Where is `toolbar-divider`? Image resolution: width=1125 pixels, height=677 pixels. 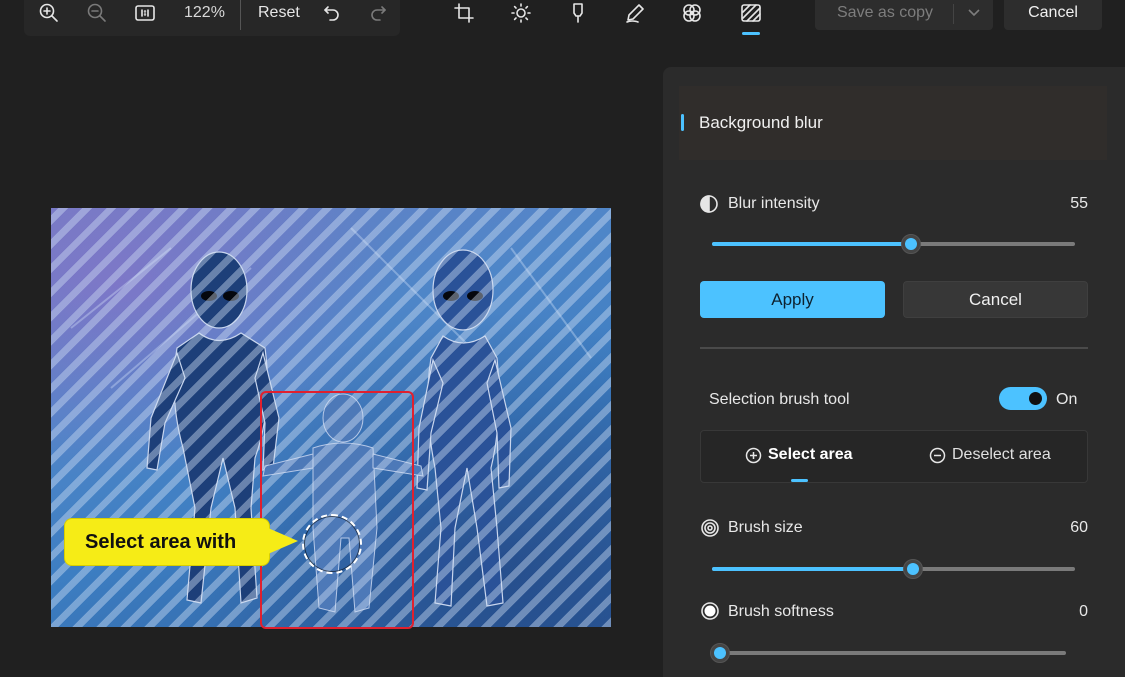 toolbar-divider is located at coordinates (240, 15).